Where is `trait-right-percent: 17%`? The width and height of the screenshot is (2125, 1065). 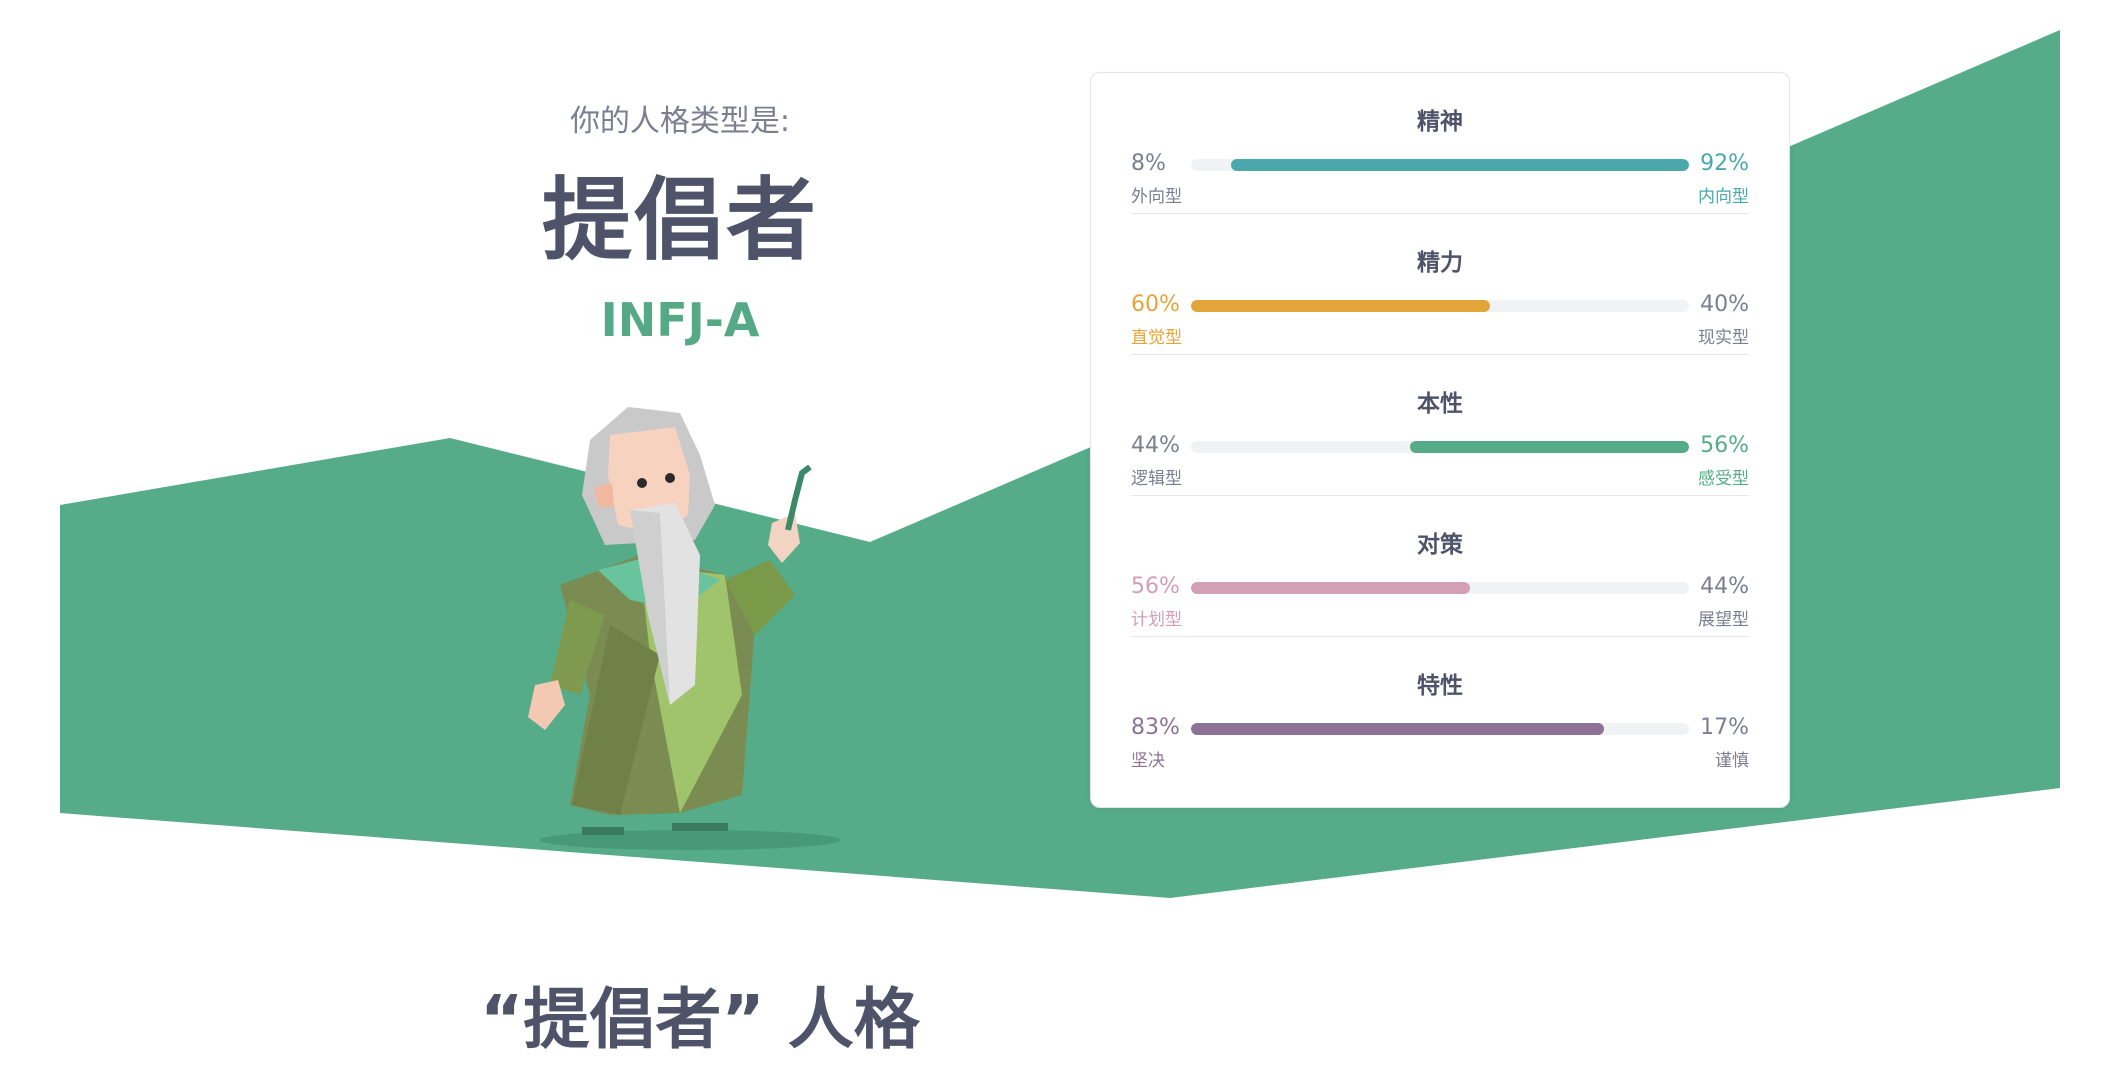
trait-right-percent: 17% is located at coordinates (1724, 727).